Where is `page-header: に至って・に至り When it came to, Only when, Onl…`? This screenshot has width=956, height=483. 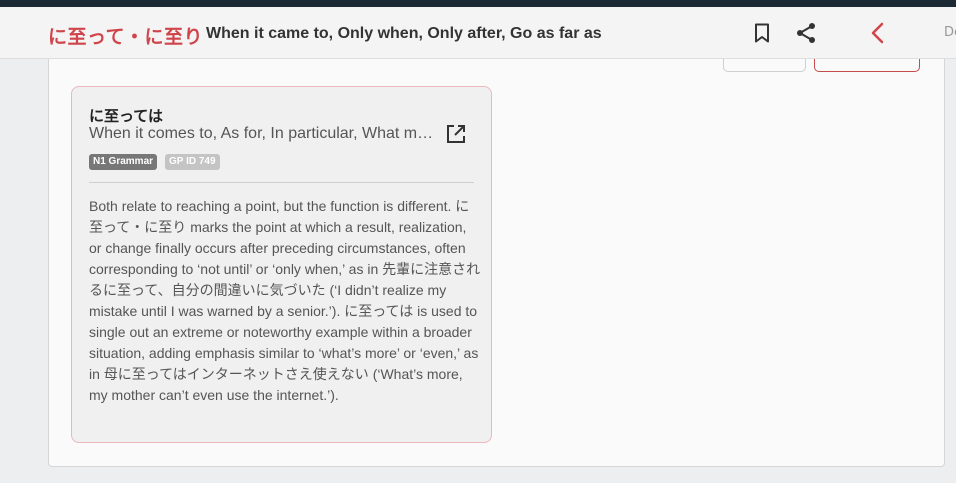 page-header: に至って・に至り When it came to, Only when, Onl… is located at coordinates (478, 33).